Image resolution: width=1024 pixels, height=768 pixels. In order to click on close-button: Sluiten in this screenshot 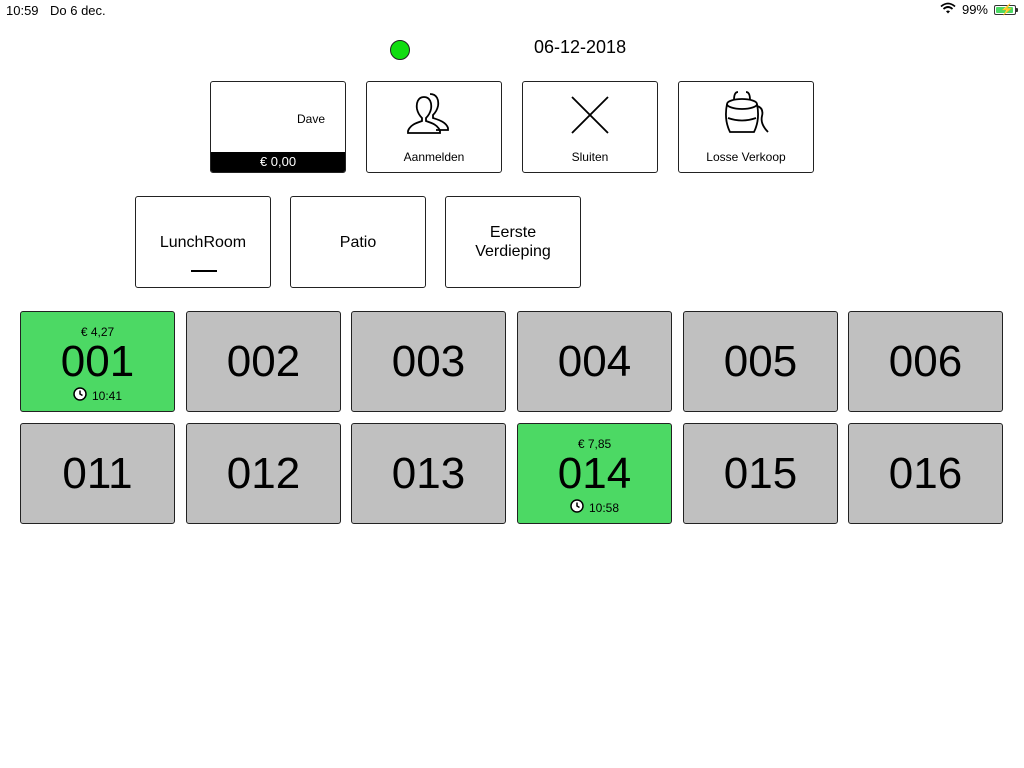, I will do `click(590, 127)`.